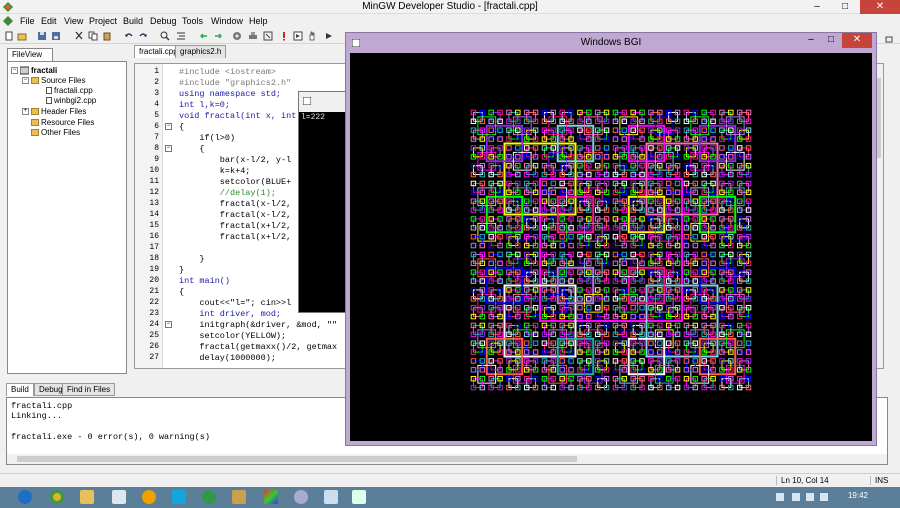 This screenshot has width=900, height=508. I want to click on menu-tools: Tools, so click(192, 21).